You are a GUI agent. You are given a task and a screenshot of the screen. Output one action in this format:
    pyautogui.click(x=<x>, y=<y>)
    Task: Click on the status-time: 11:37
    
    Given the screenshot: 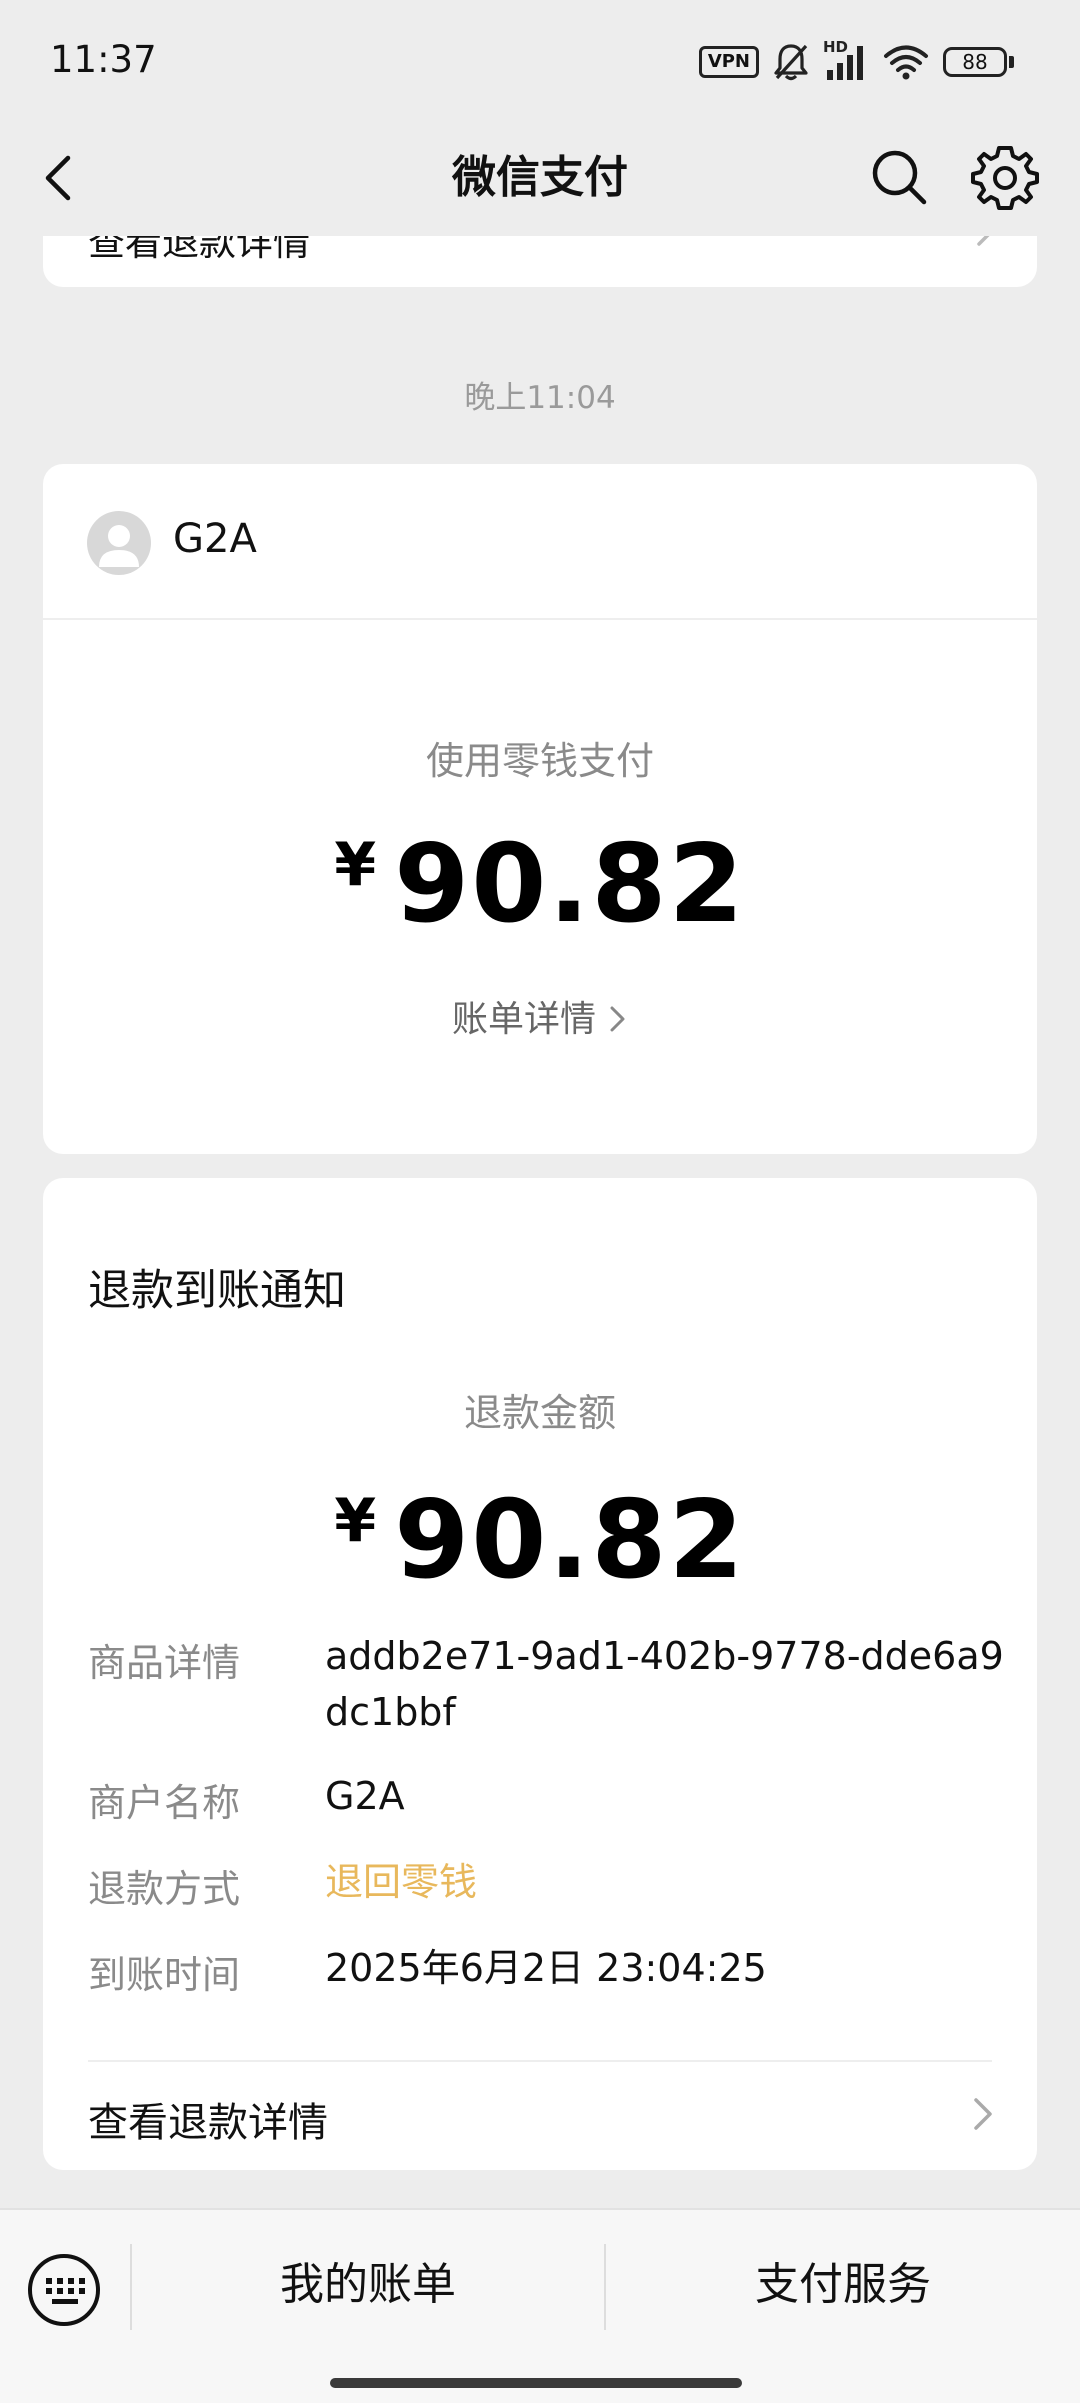 What is the action you would take?
    pyautogui.click(x=103, y=59)
    